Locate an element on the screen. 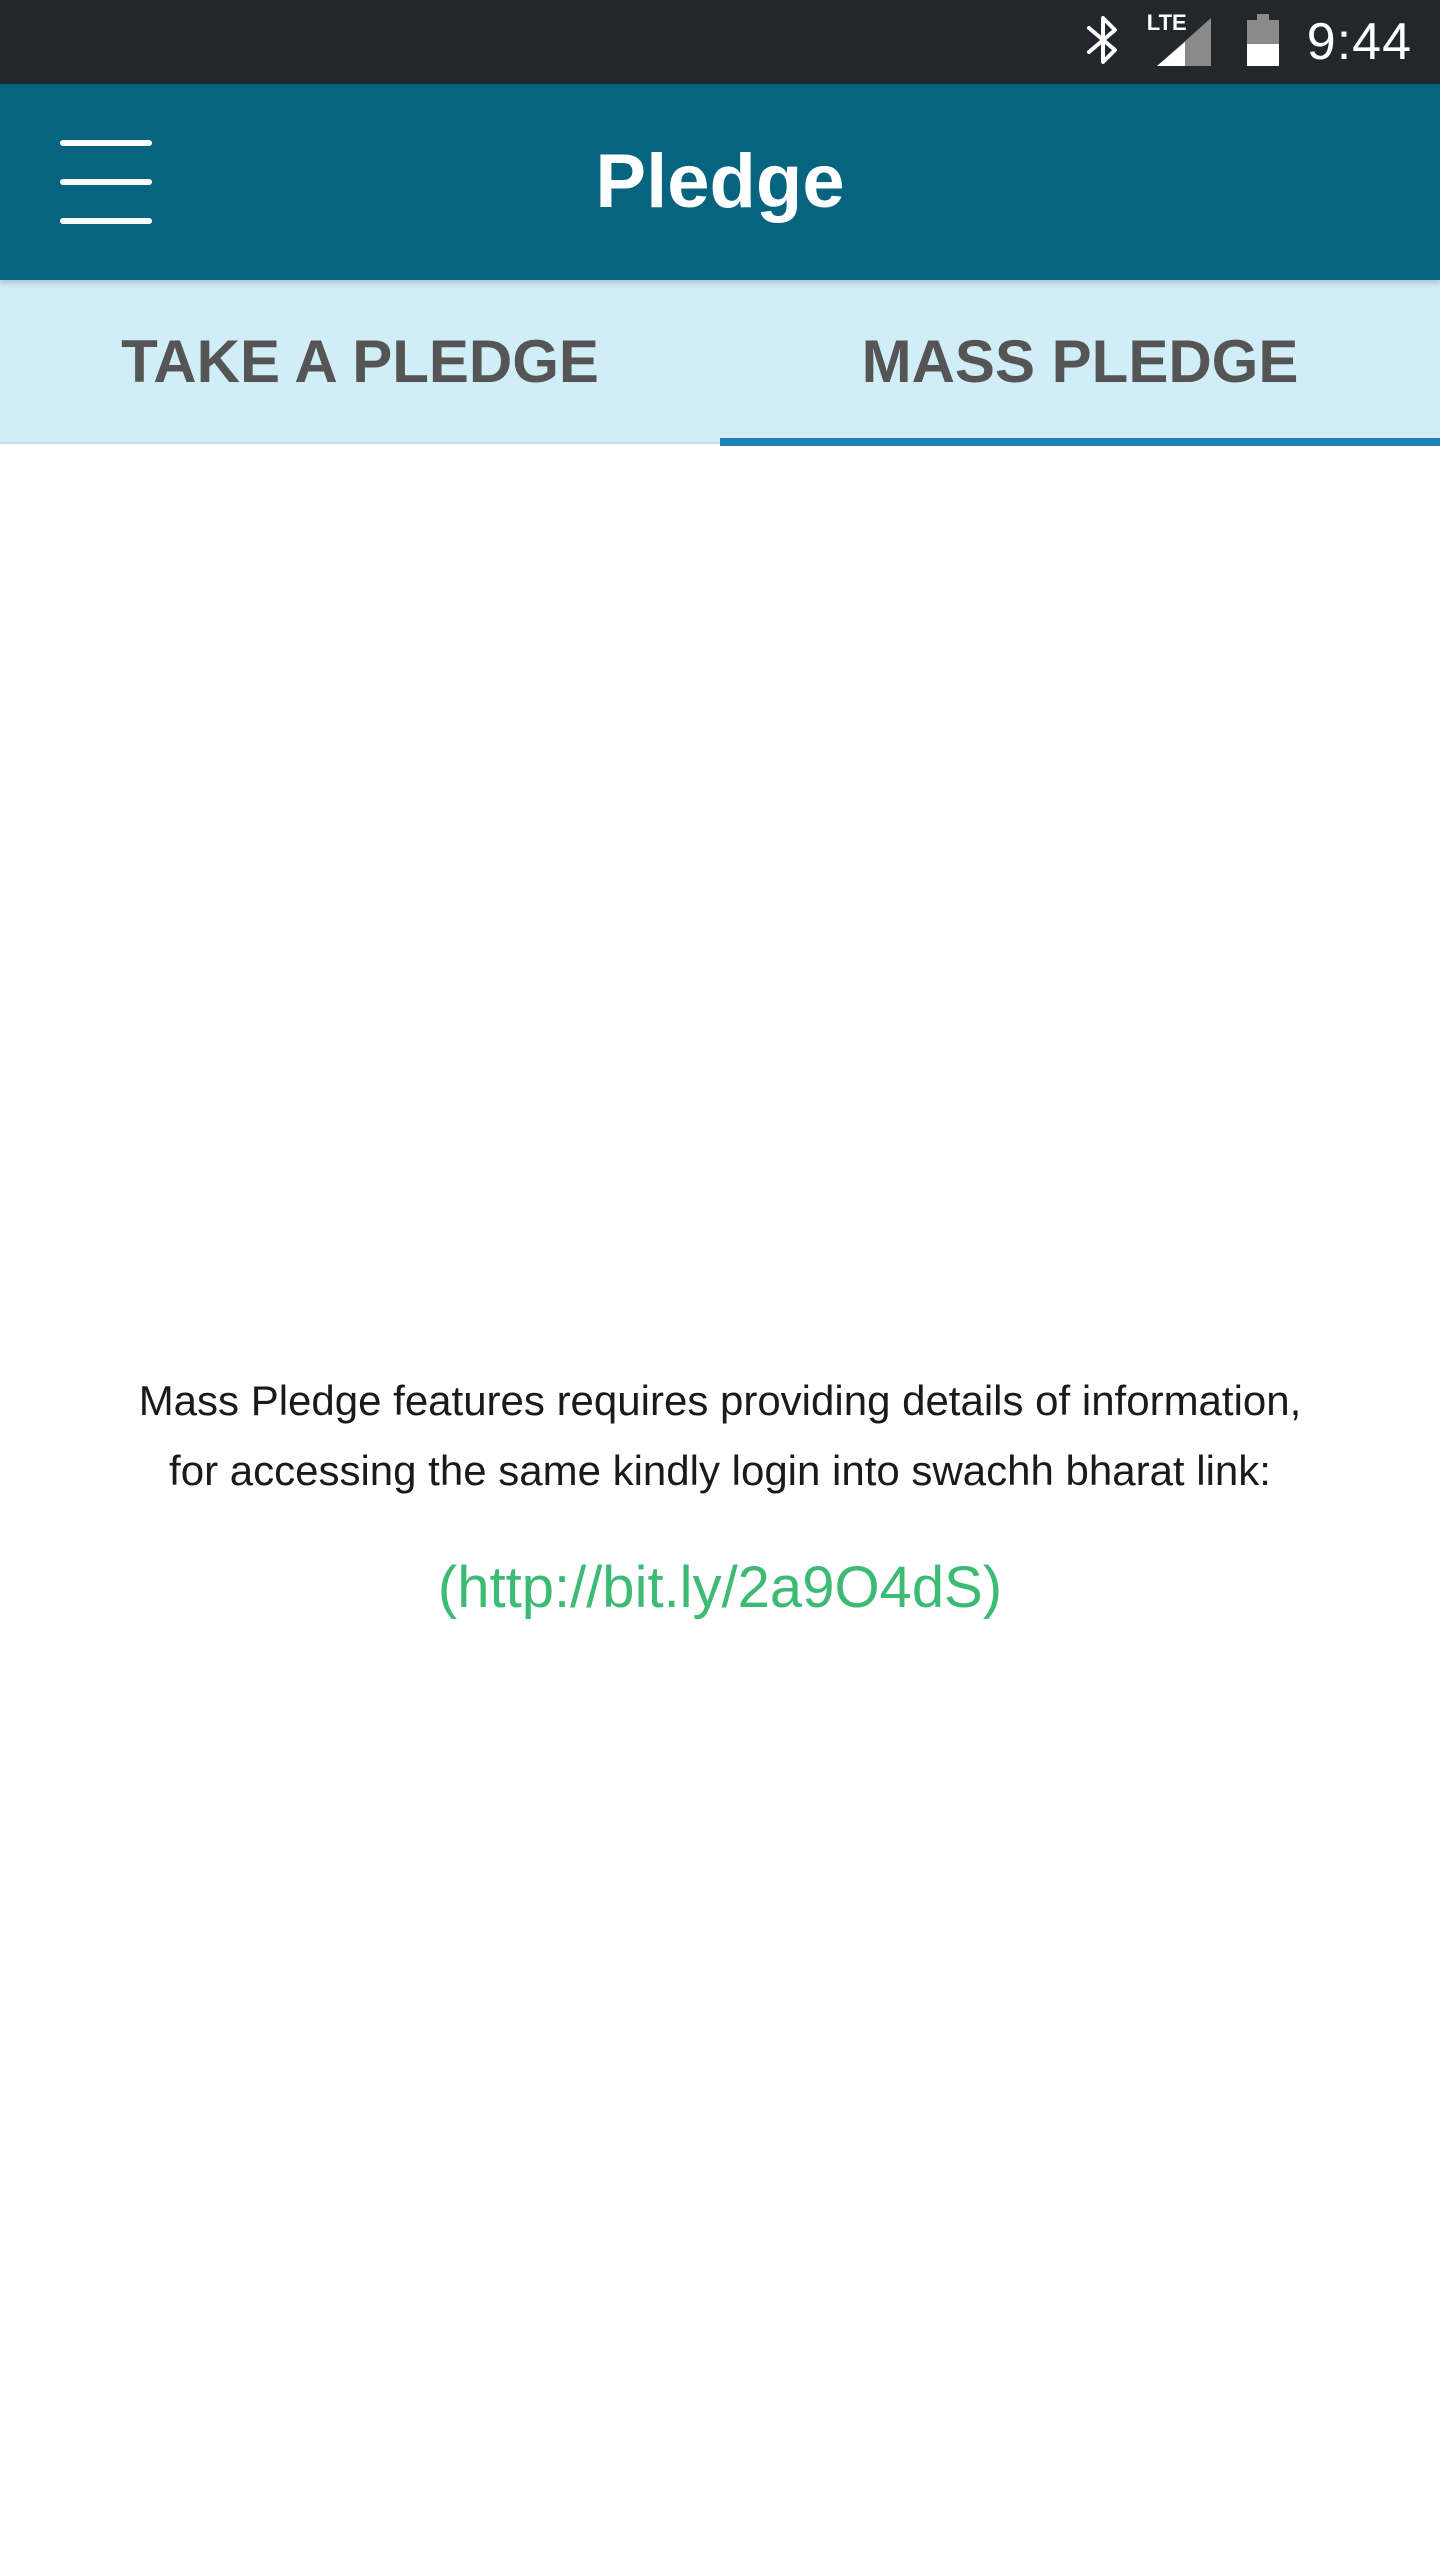 The image size is (1440, 2560). app-bar: Pledge is located at coordinates (720, 182).